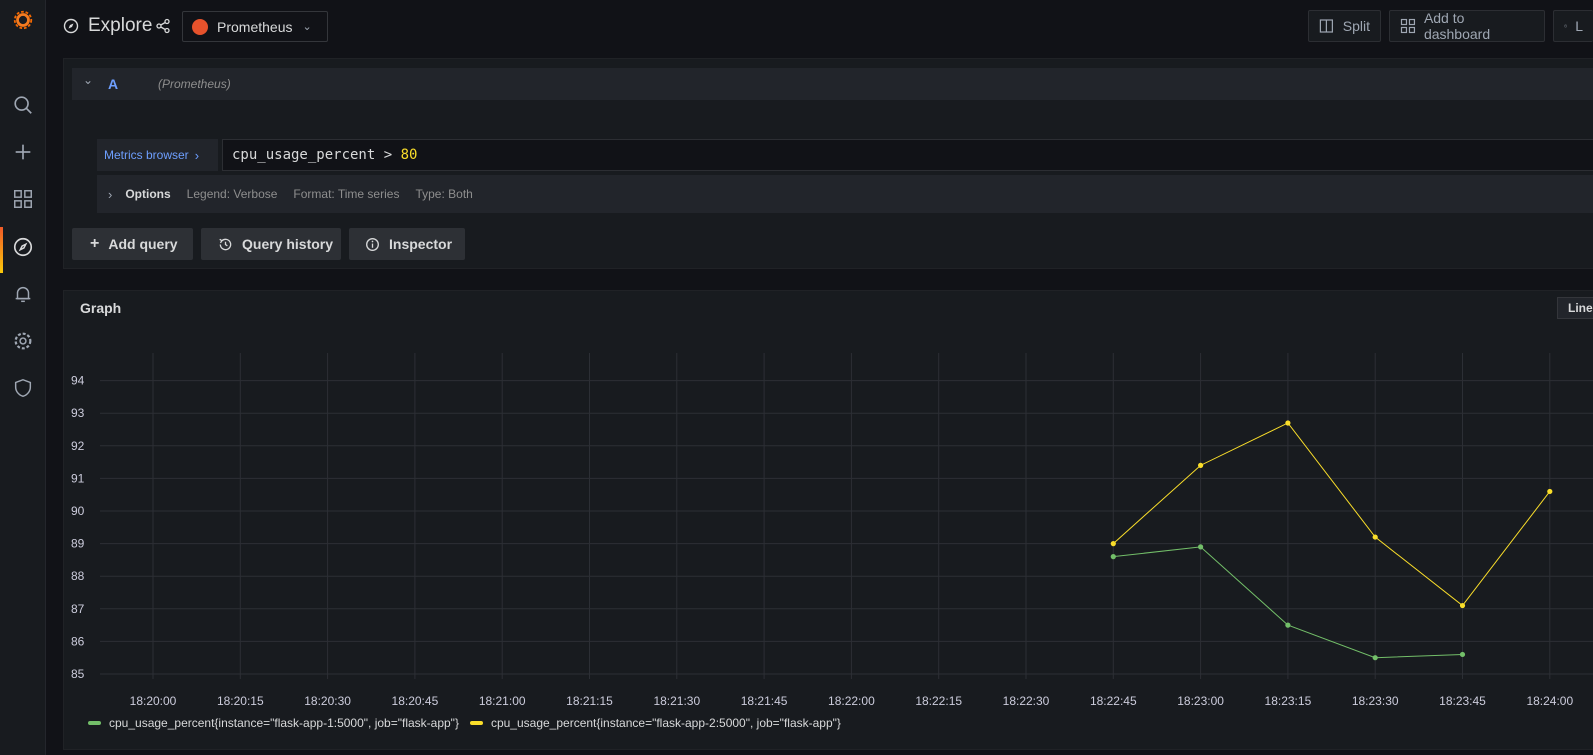 This screenshot has height=755, width=1593. I want to click on x-tick-label: 18:22:30, so click(1026, 701).